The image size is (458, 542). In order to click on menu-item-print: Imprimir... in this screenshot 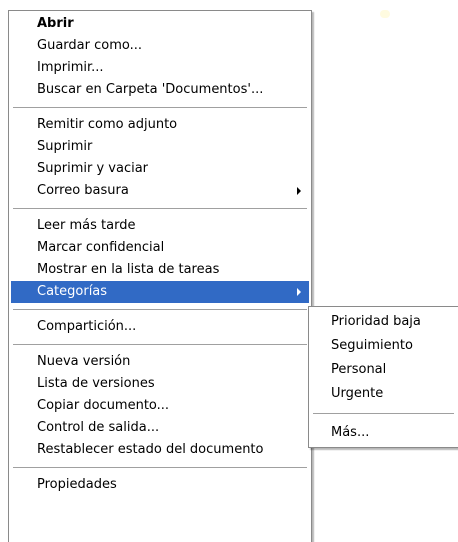, I will do `click(160, 68)`.